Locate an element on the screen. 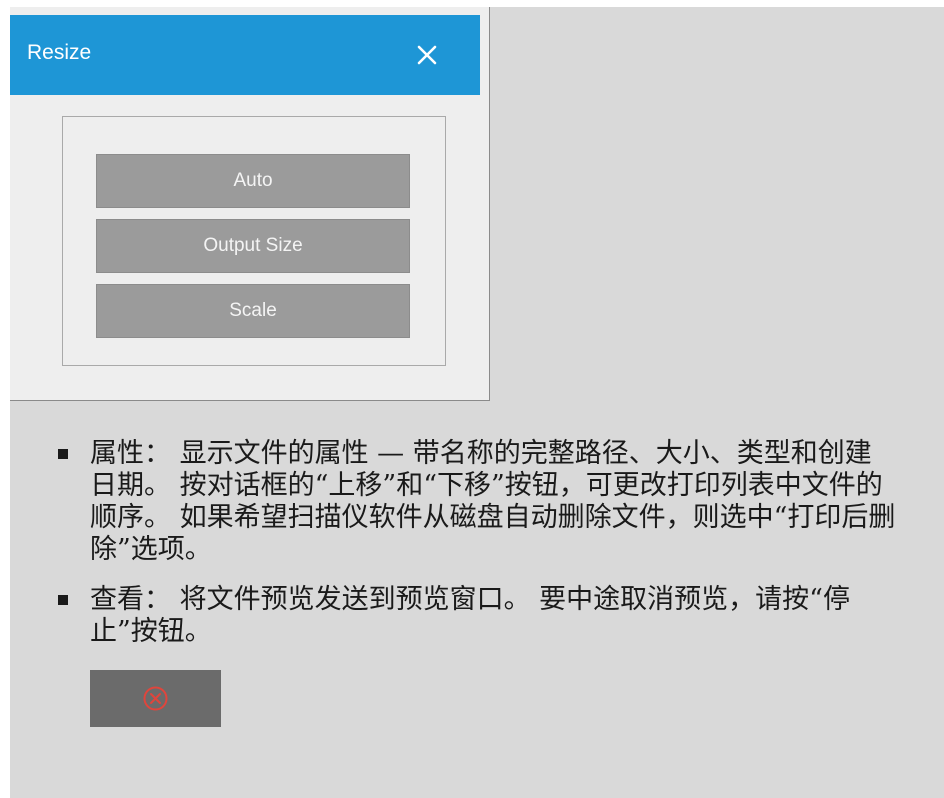  stop-button is located at coordinates (155, 698).